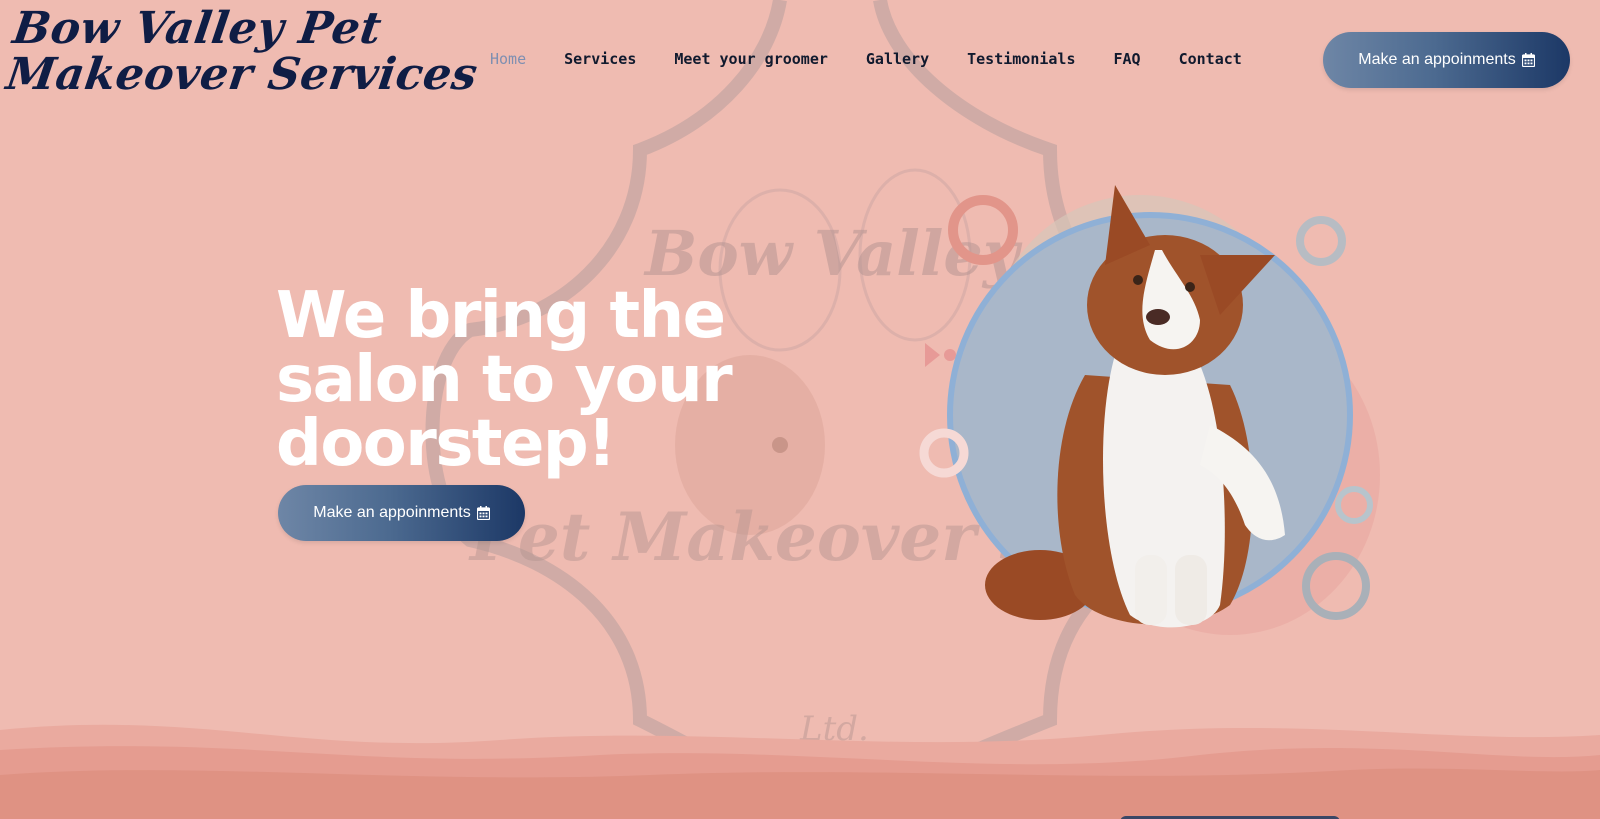  Describe the element at coordinates (197, 28) in the screenshot. I see `brand-line-1: Bow Valley Pet` at that location.